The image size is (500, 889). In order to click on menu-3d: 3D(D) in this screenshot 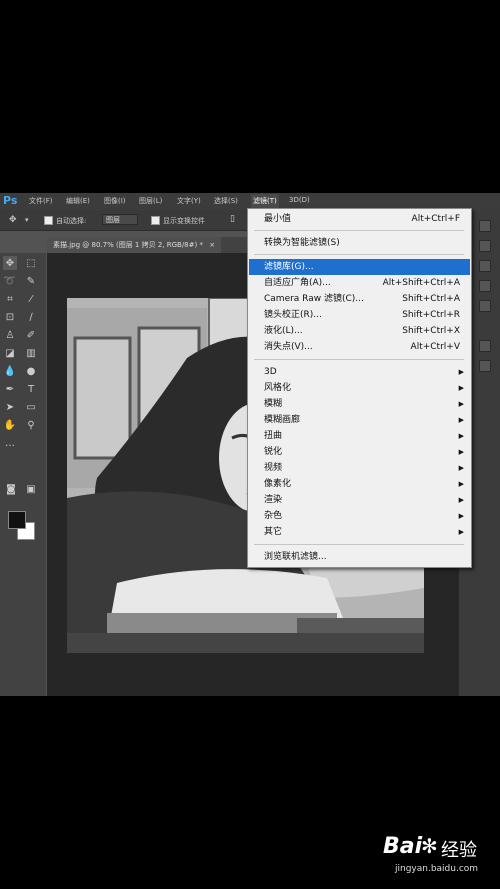, I will do `click(299, 200)`.